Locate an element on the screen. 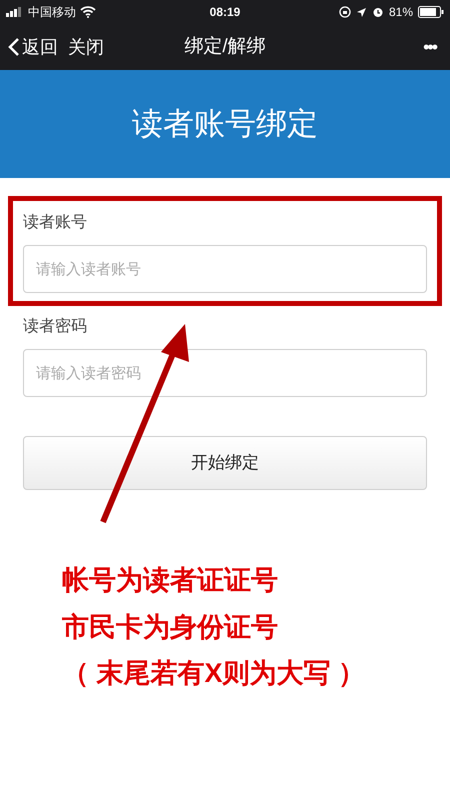  field-label: 读者账号 is located at coordinates (55, 222).